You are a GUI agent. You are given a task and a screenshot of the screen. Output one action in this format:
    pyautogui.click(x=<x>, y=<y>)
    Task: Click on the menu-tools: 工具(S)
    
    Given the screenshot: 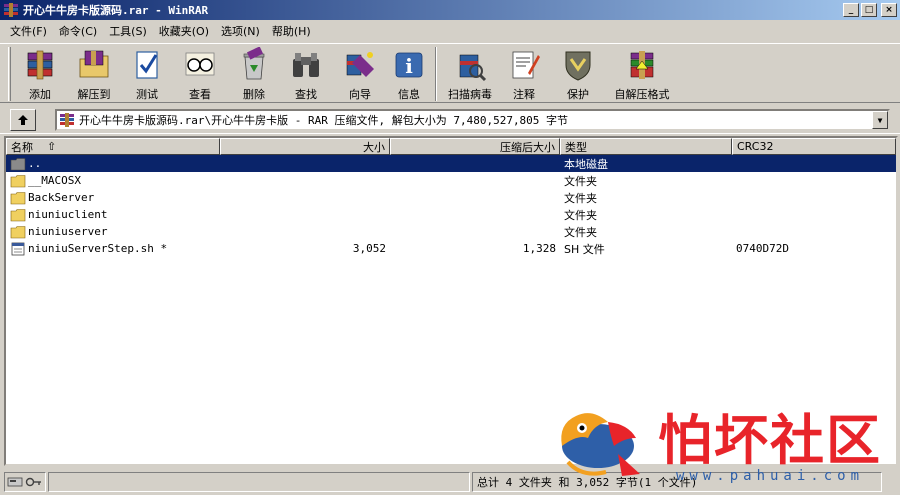 What is the action you would take?
    pyautogui.click(x=128, y=31)
    